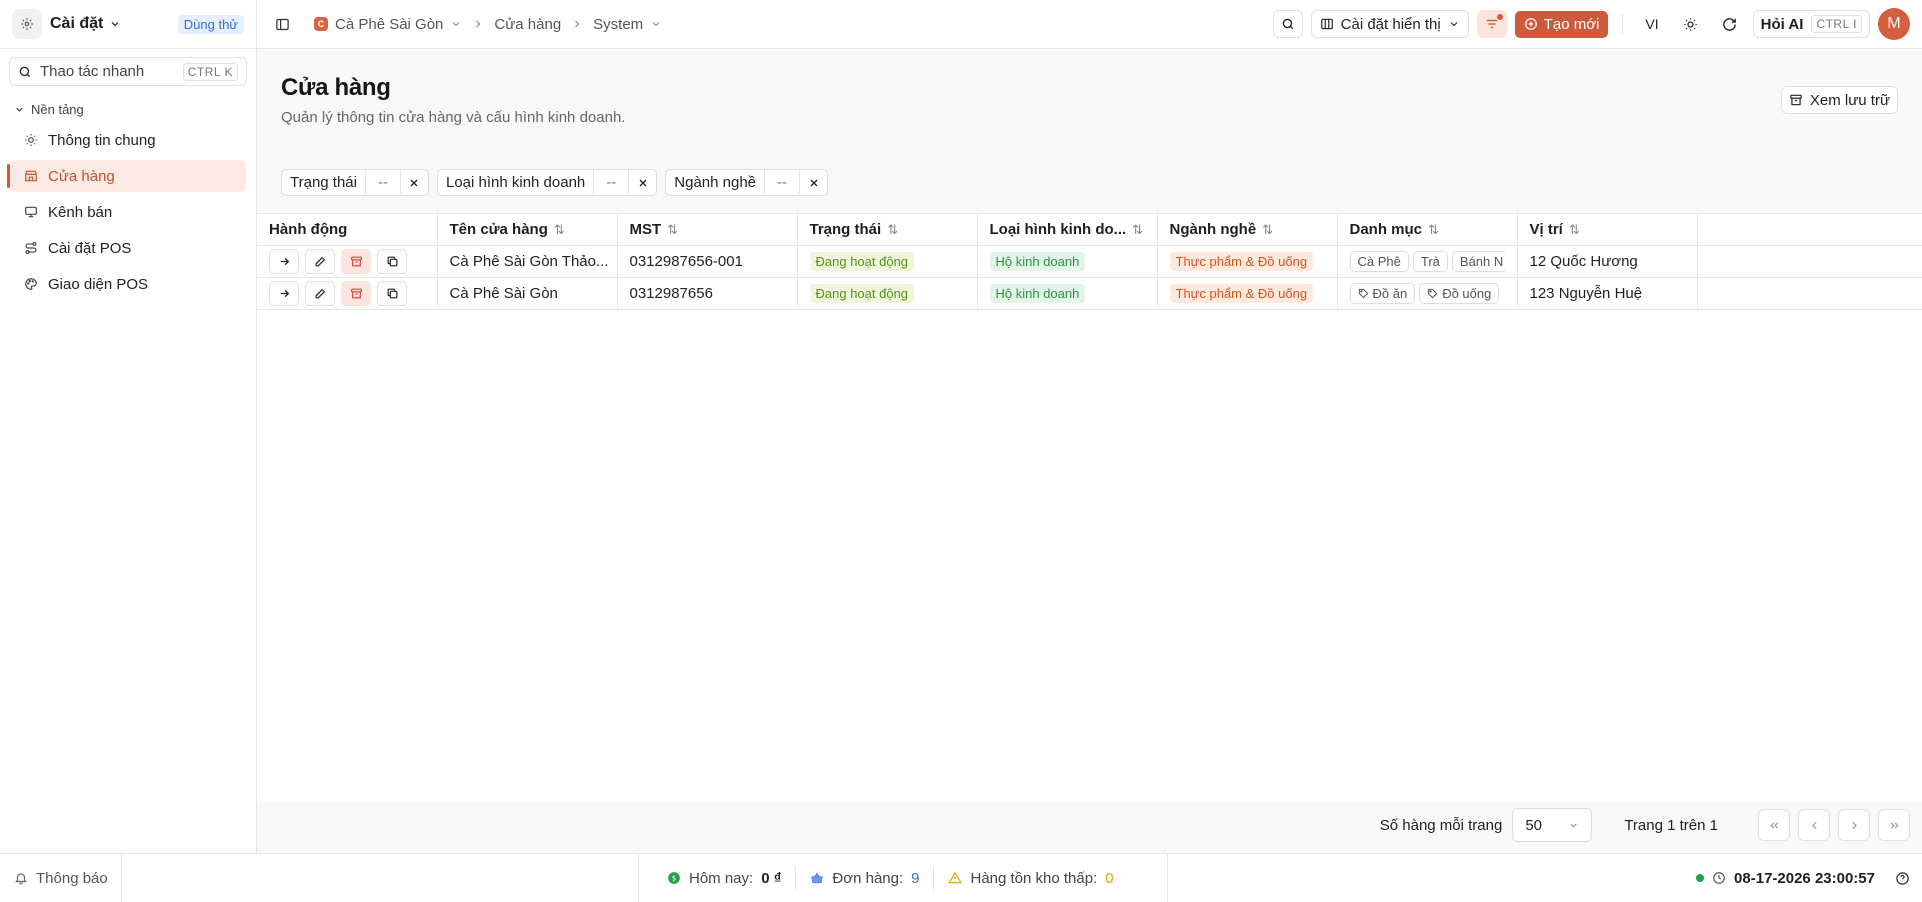 The width and height of the screenshot is (1922, 902). Describe the element at coordinates (1552, 825) in the screenshot. I see `rows-per-page-select: 50` at that location.